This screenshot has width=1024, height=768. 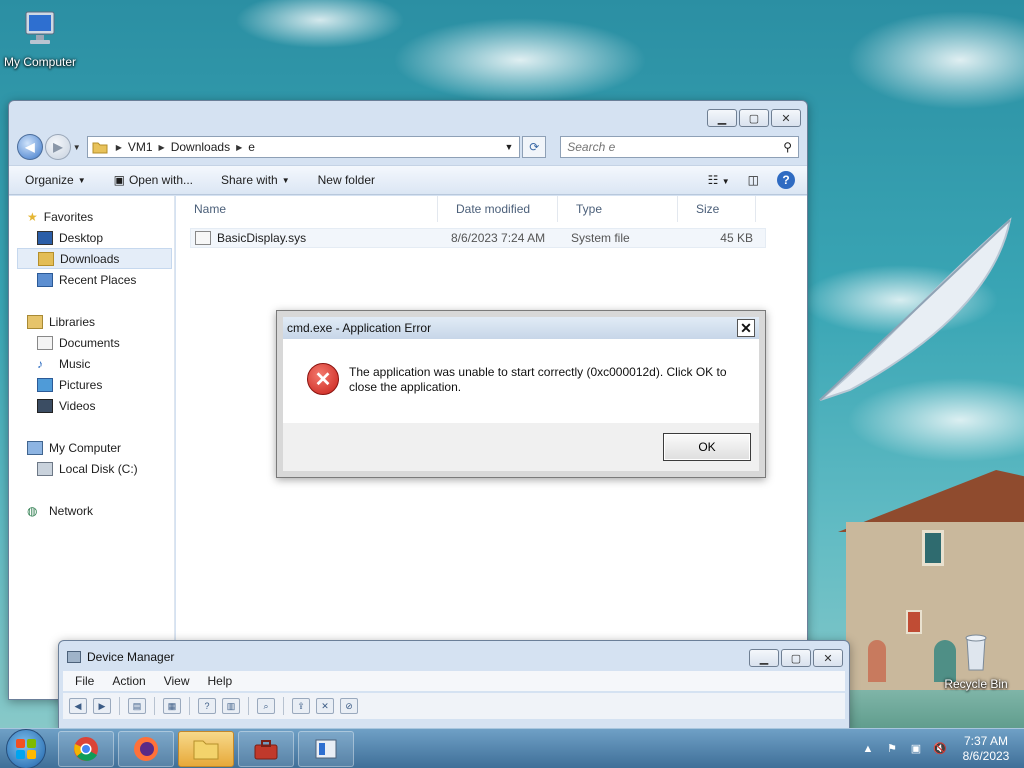 I want to click on preview-pane-button: ◫, so click(x=753, y=180).